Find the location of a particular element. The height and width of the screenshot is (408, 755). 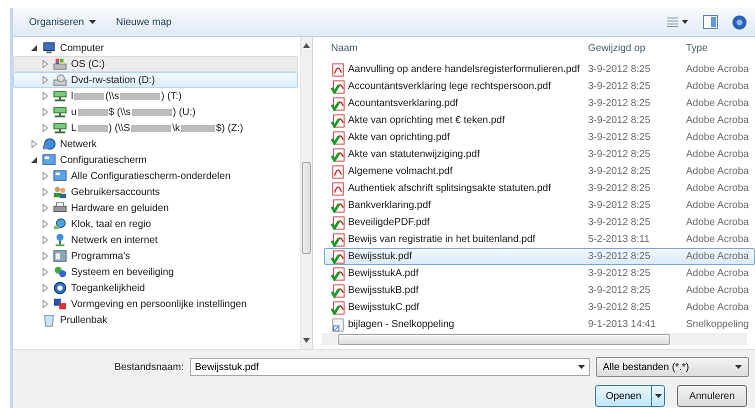

tree-item: Alle Configuratiescherm-onderdelen is located at coordinates (155, 176).